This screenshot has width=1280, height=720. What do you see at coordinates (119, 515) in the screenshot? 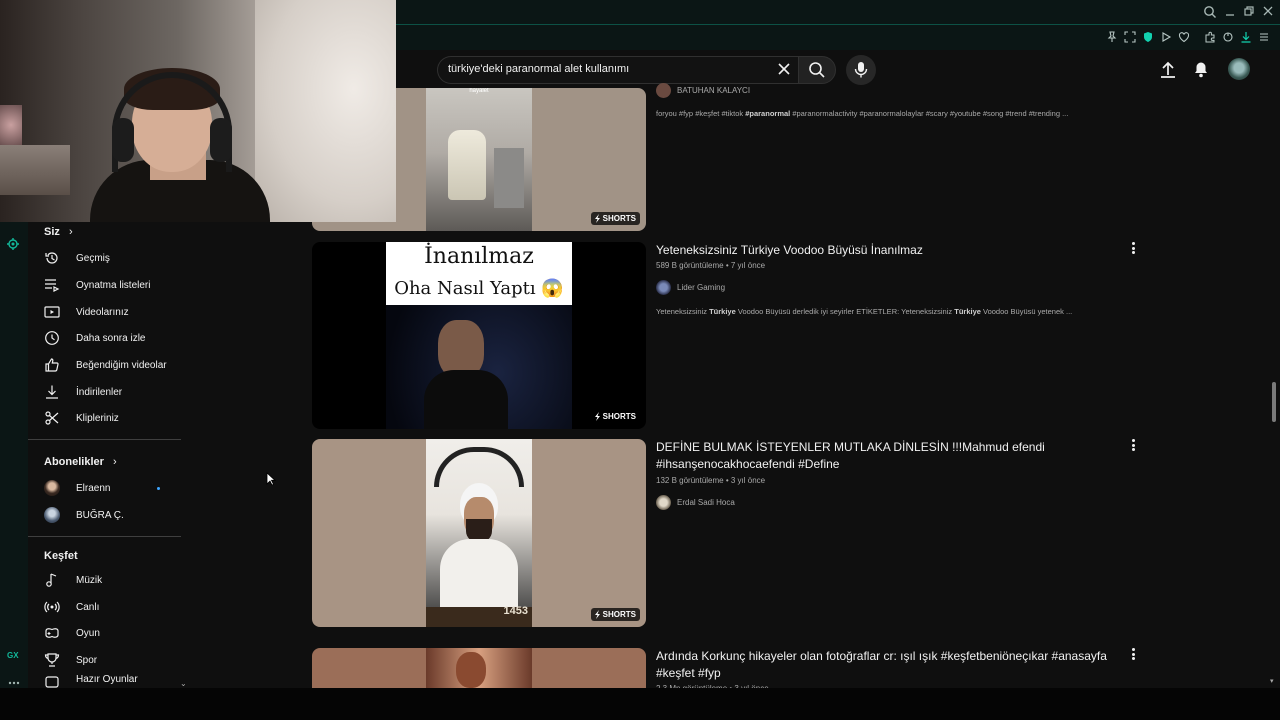
I see `subscription-bugra: BUĞRA Ç.` at bounding box center [119, 515].